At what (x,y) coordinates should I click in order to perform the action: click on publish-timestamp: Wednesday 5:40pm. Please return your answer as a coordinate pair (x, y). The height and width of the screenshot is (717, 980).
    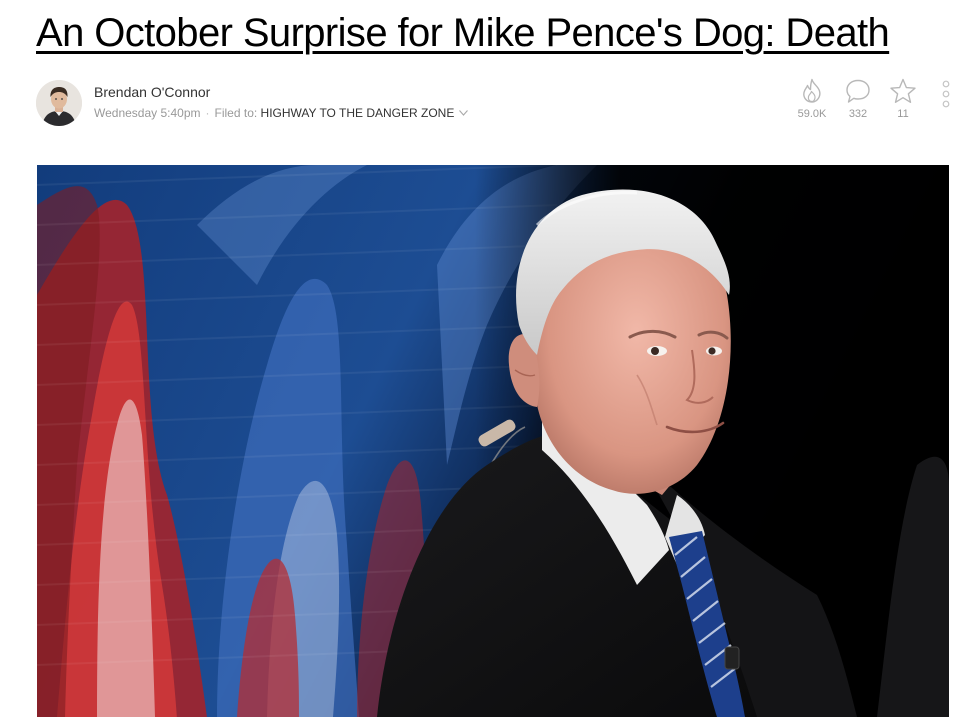
    Looking at the image, I should click on (147, 113).